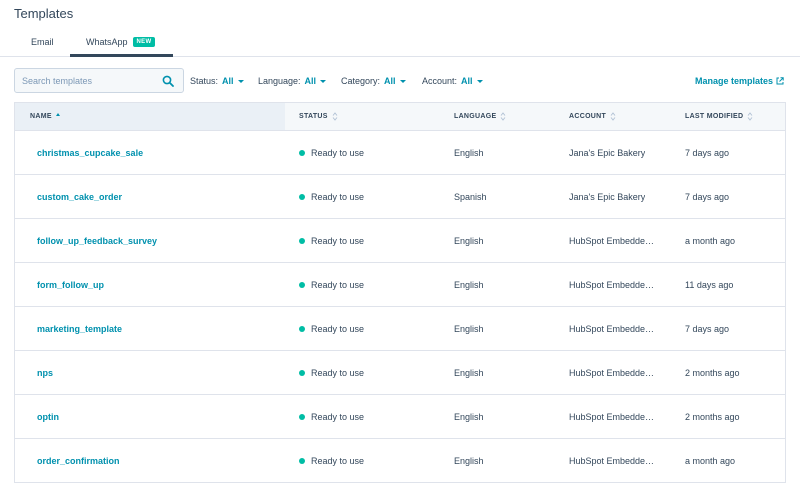 This screenshot has width=800, height=487. What do you see at coordinates (400, 43) in the screenshot?
I see `tab-bar: Email WhatsApp NEW` at bounding box center [400, 43].